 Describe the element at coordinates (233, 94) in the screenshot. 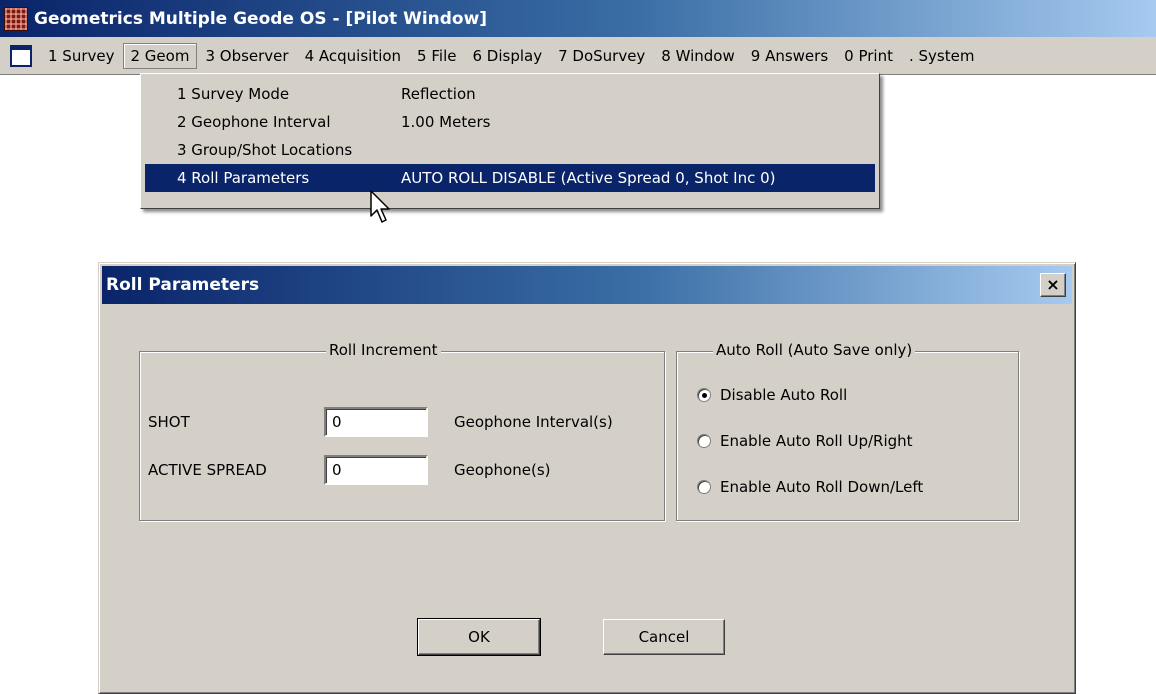

I see `menu-item-label: 1 Survey Mode` at that location.